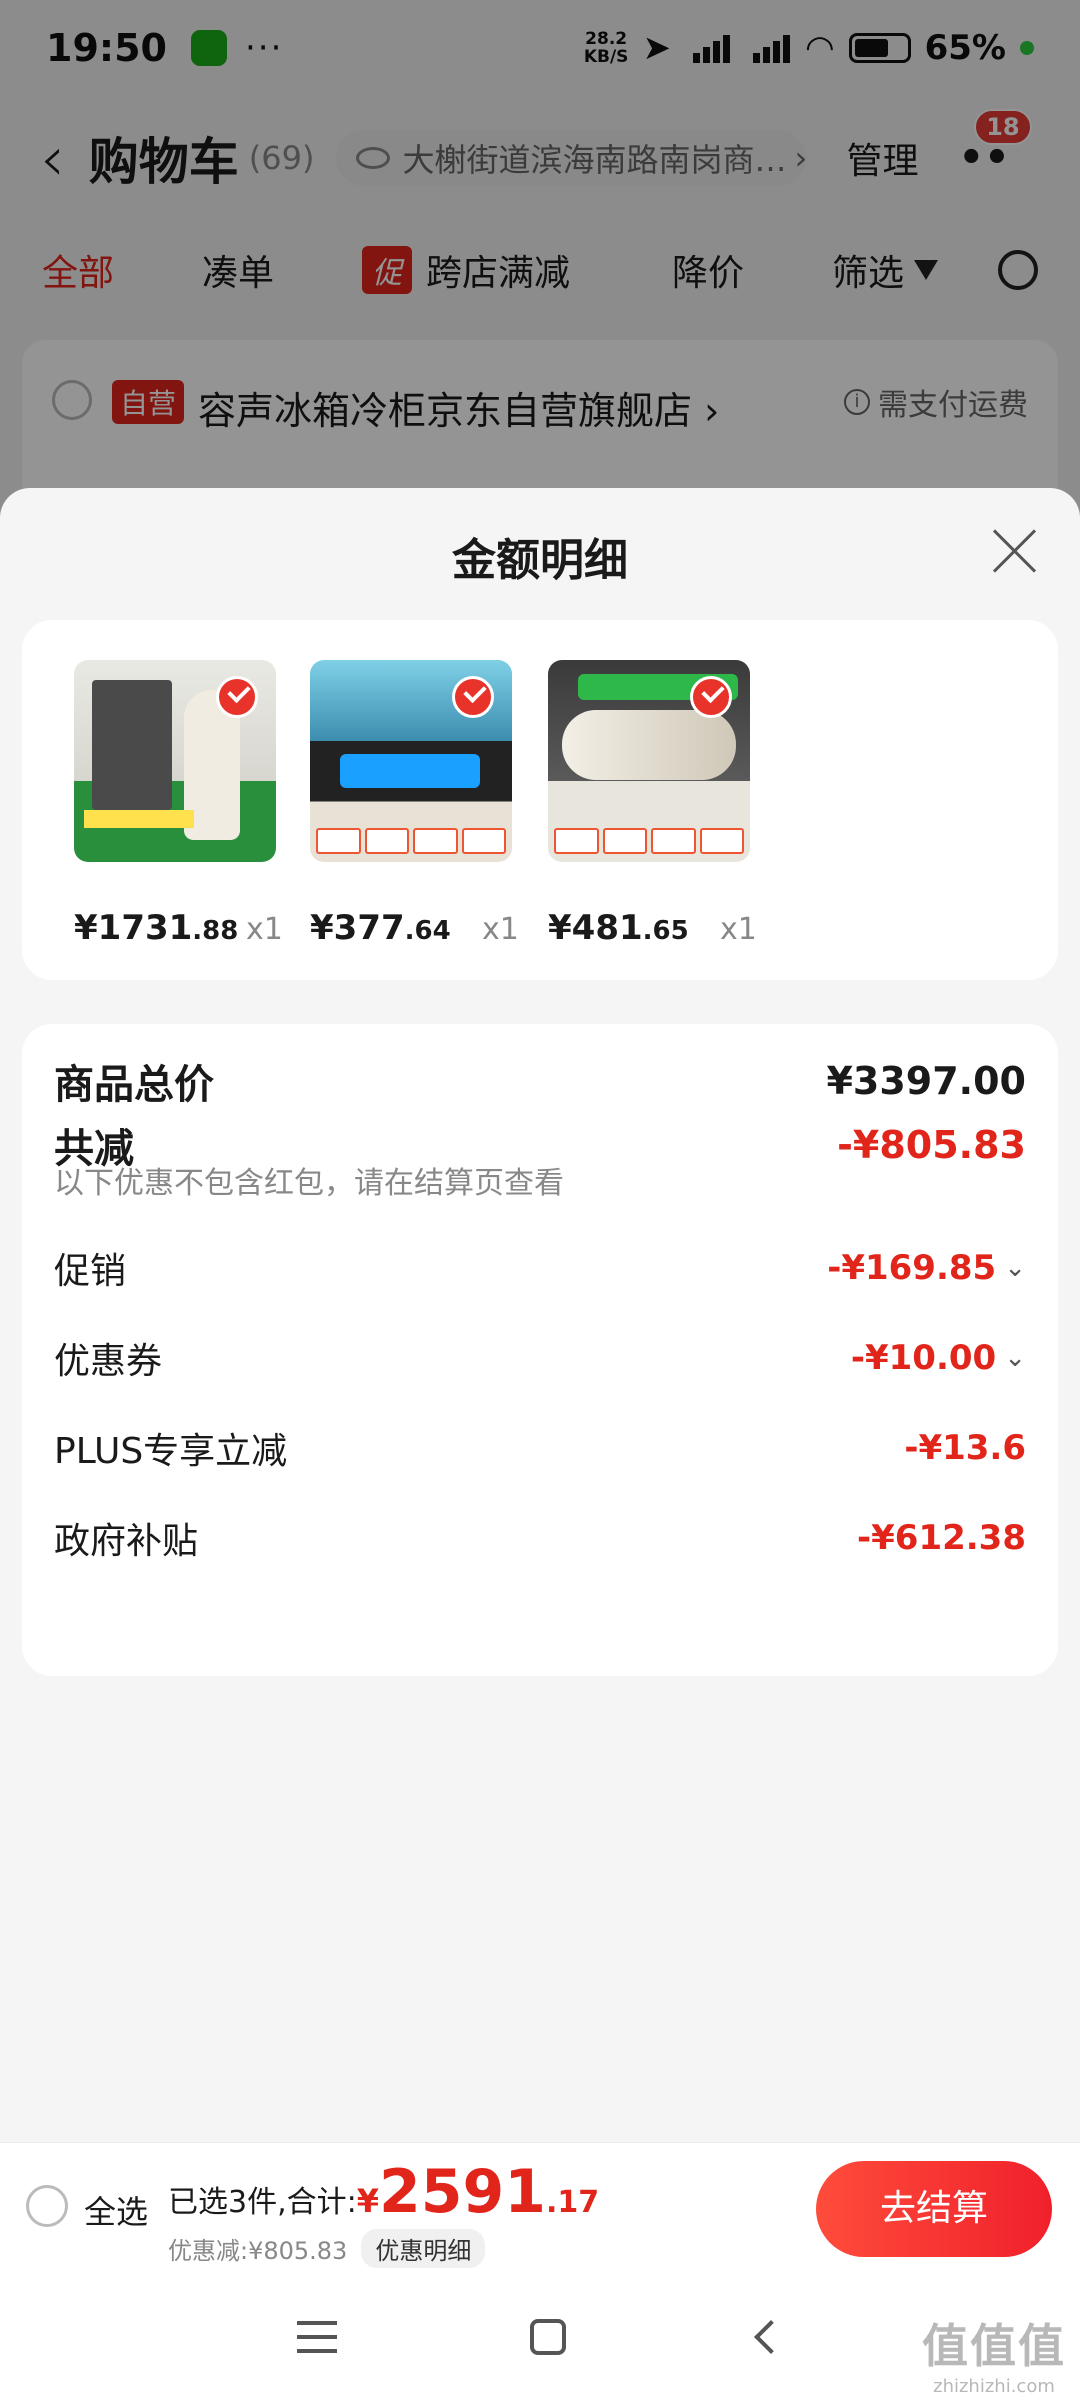 The image size is (1080, 2400). Describe the element at coordinates (540, 1268) in the screenshot. I see `promotion-row: 促销 -¥169.85 ⌄` at that location.